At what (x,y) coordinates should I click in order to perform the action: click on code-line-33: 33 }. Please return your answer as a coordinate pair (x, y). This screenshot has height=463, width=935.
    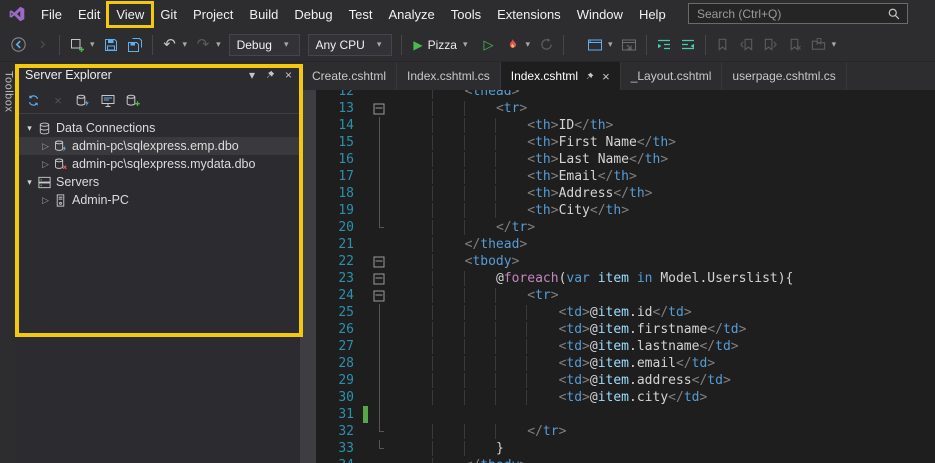
    Looking at the image, I should click on (625, 448).